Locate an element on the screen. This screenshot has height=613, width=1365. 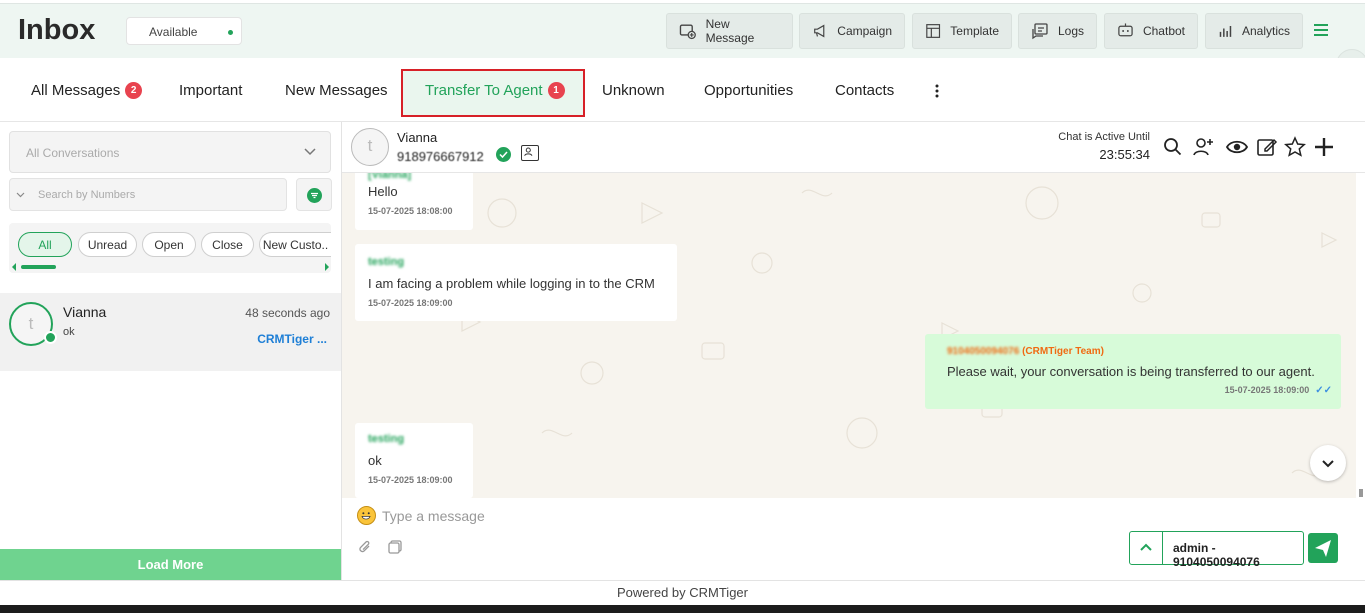
message-composer: Type a message admin - 9104050094076 is located at coordinates (853, 539).